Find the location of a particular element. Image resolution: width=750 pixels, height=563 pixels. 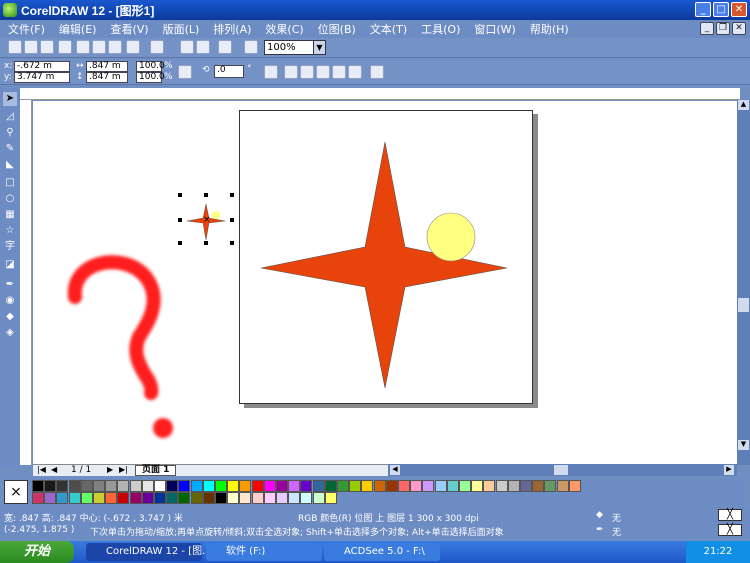

new-icon is located at coordinates (15, 47).